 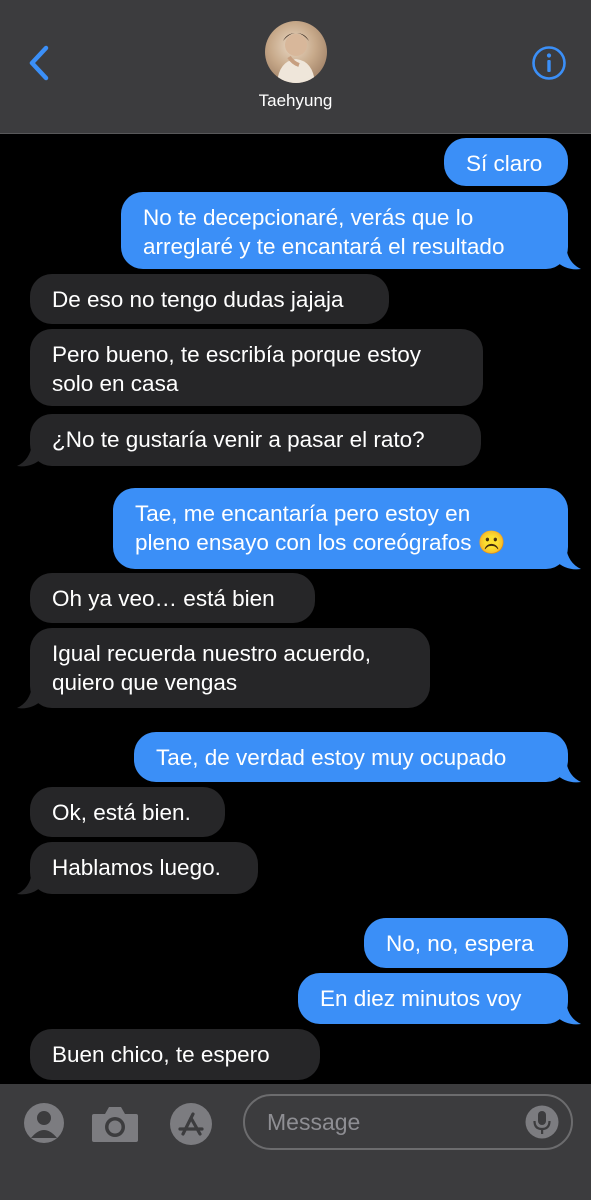 I want to click on chevron-left-icon, so click(x=39, y=63).